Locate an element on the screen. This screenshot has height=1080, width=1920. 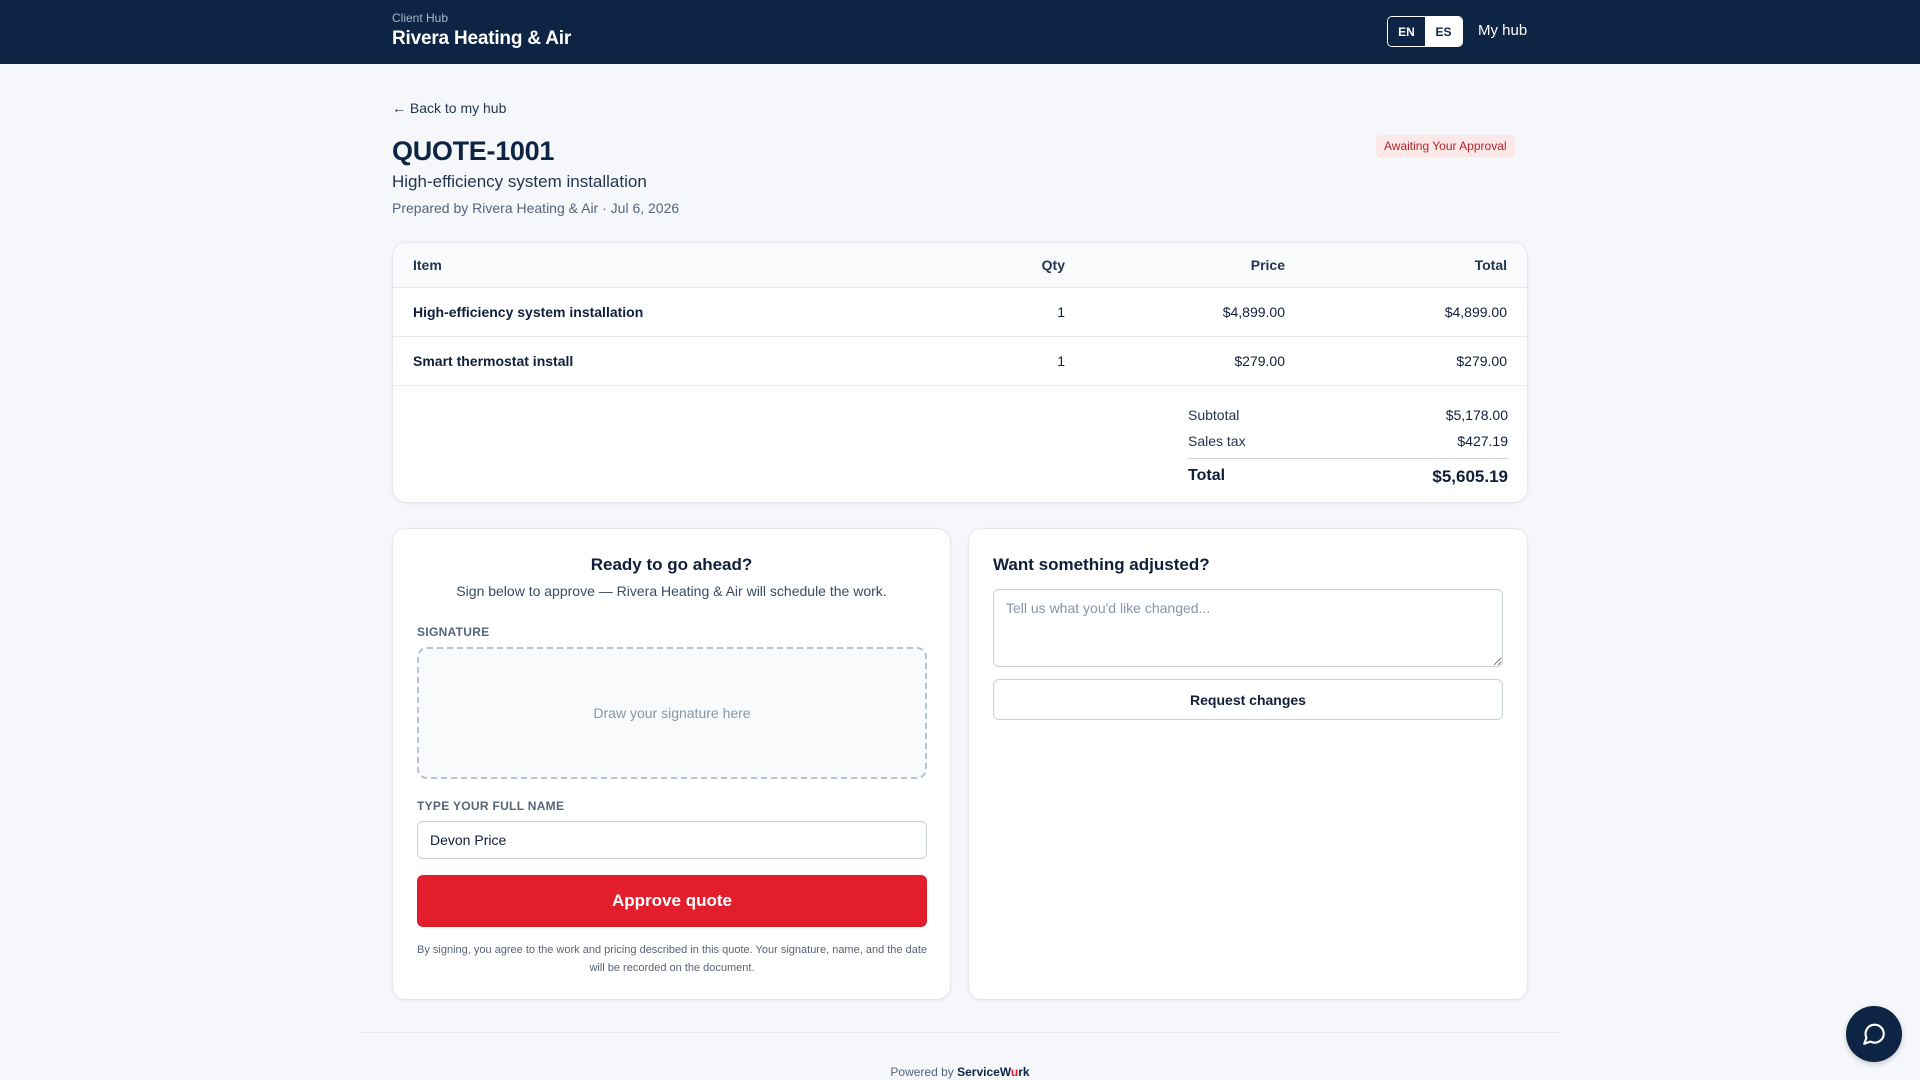
tax-value: $427.19 is located at coordinates (1482, 441).